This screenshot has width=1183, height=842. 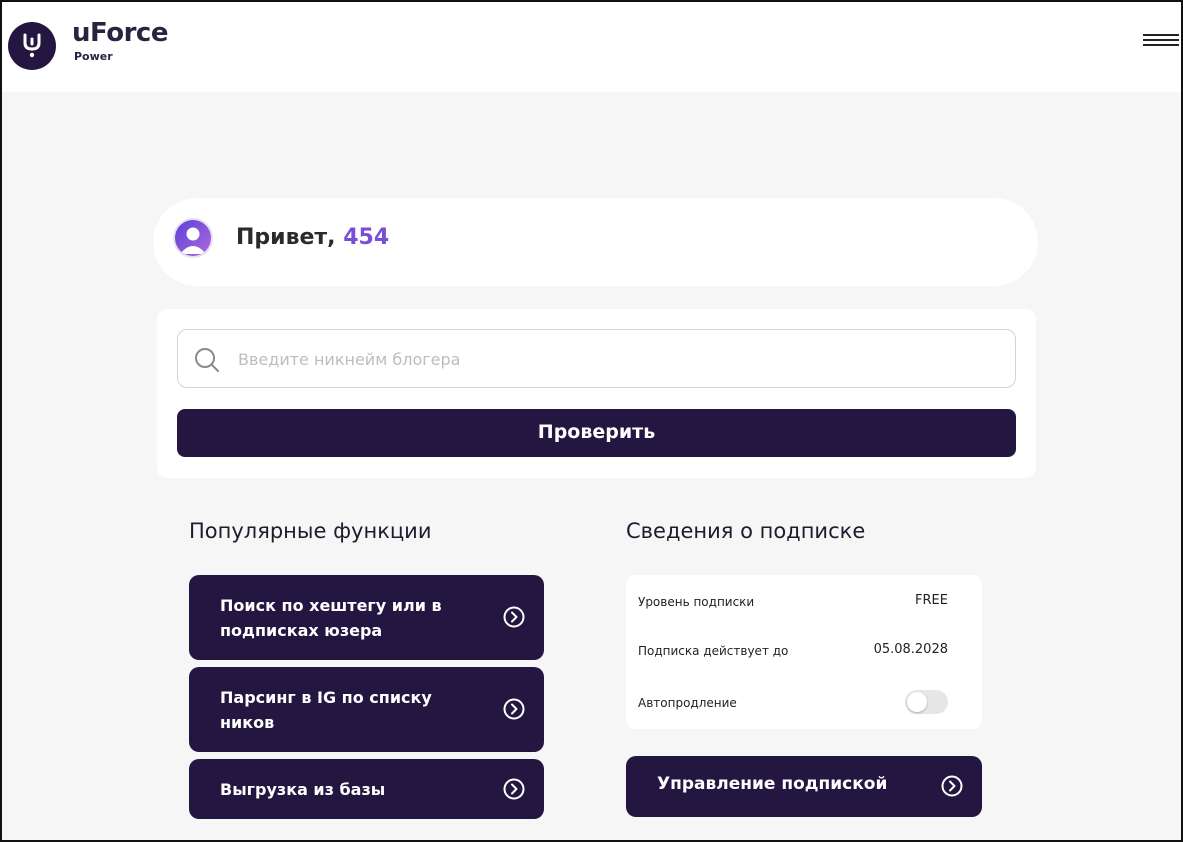 I want to click on search-icon, so click(x=207, y=360).